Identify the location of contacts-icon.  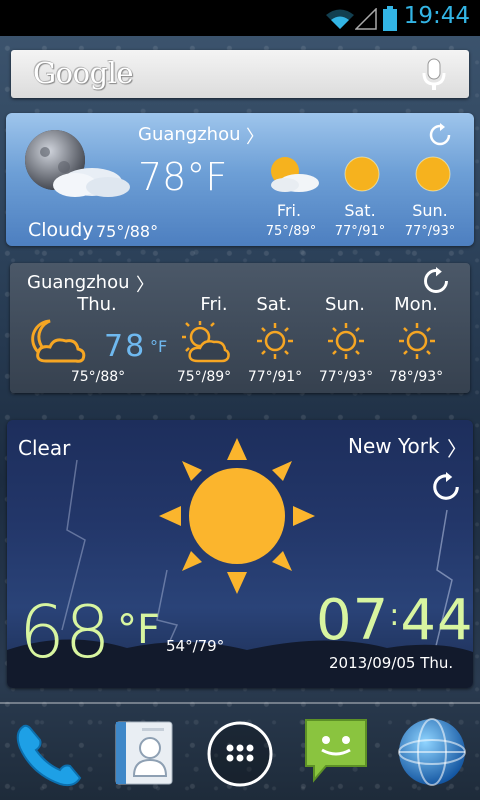
(144, 753).